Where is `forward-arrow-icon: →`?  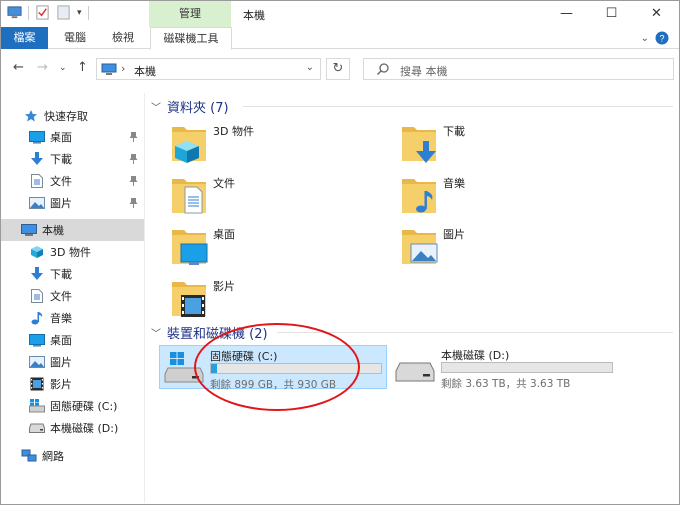 forward-arrow-icon: → is located at coordinates (42, 67).